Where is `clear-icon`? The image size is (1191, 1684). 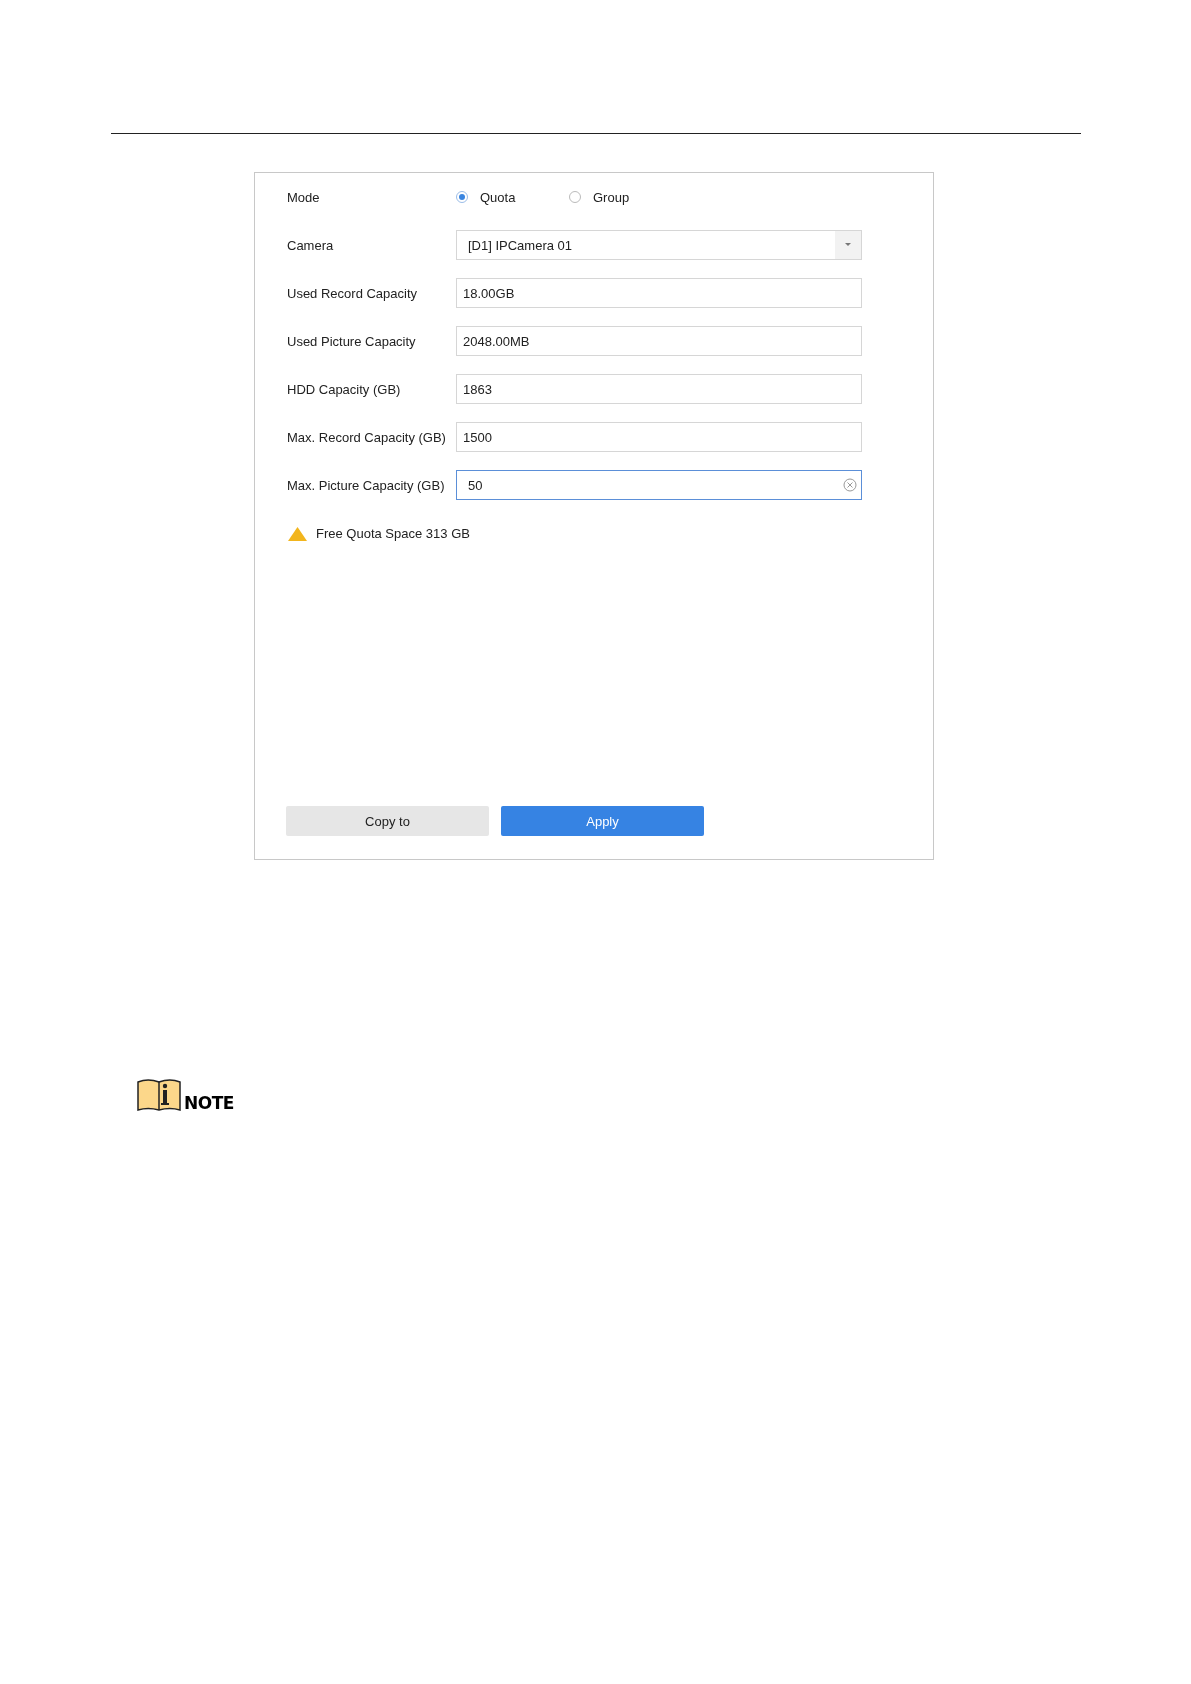 clear-icon is located at coordinates (850, 485).